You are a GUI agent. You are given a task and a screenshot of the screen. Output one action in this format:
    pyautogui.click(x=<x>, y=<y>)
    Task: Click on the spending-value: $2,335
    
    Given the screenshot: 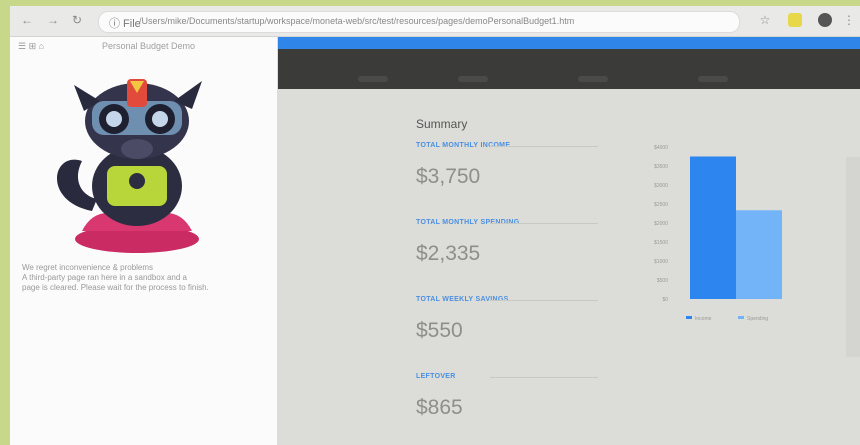 What is the action you would take?
    pyautogui.click(x=448, y=253)
    